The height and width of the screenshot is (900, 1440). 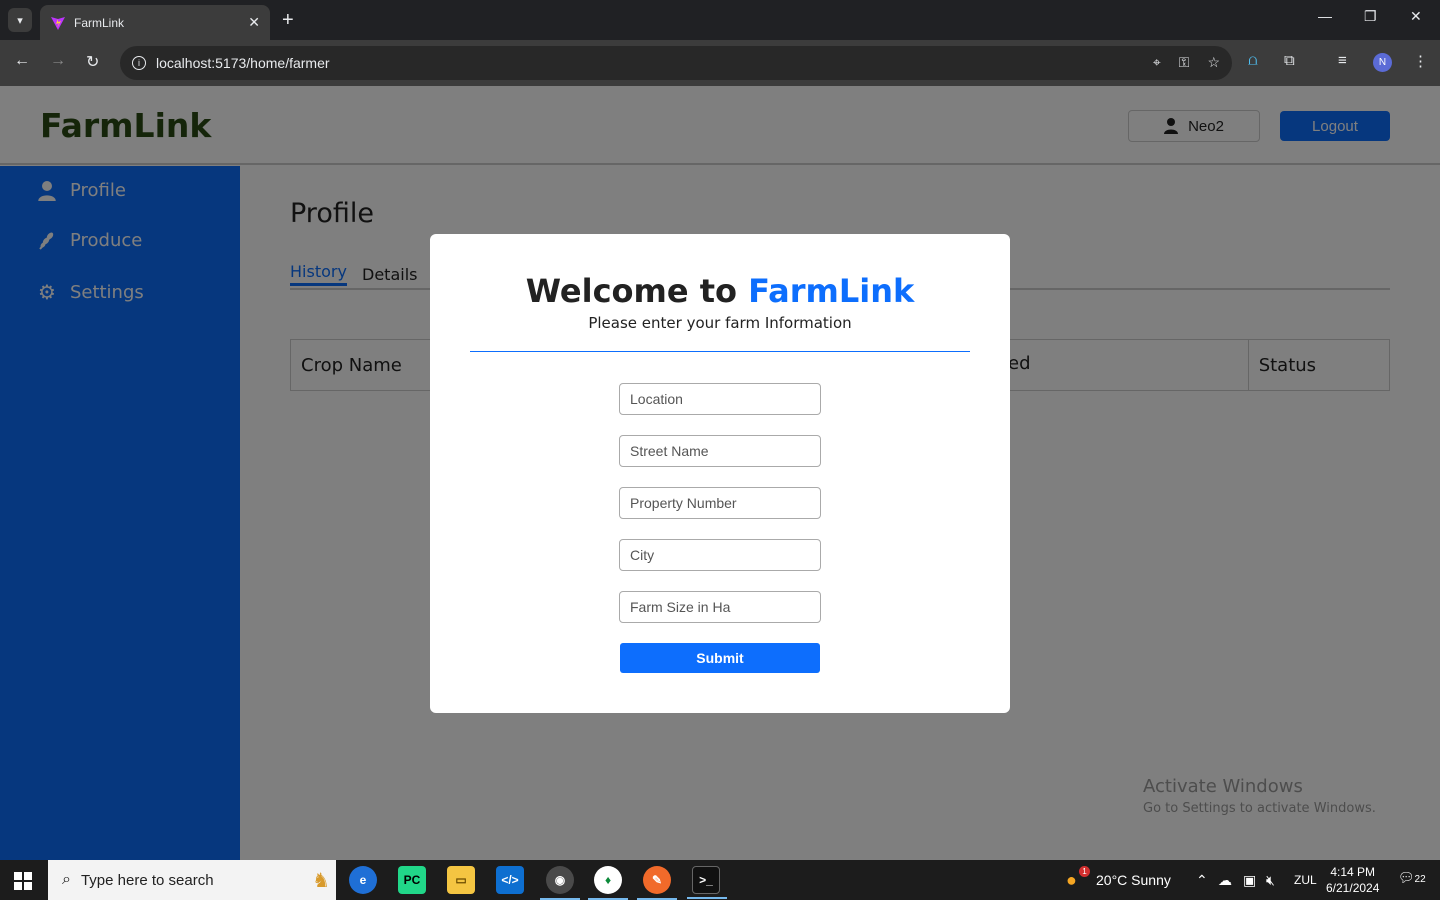 I want to click on modal-divider, so click(x=720, y=351).